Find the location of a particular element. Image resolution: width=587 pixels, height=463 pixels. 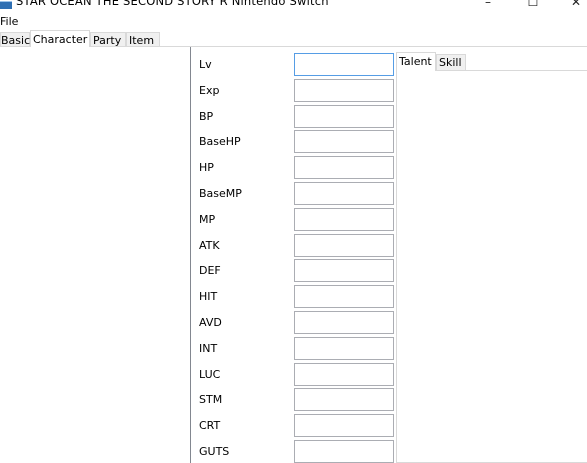

tab-basic: Basic is located at coordinates (15, 39).